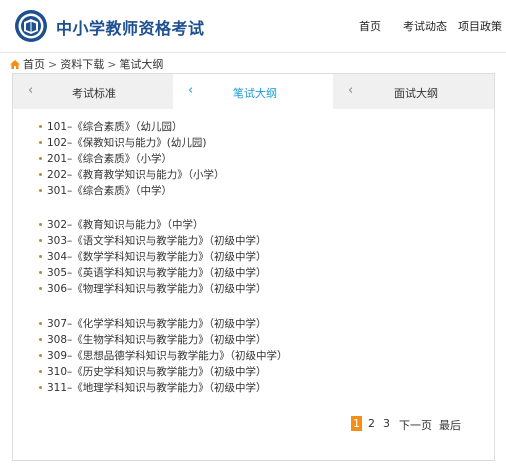  I want to click on list-item: 311–《地理学科知识与教学能力》（初级中学）, so click(153, 387).